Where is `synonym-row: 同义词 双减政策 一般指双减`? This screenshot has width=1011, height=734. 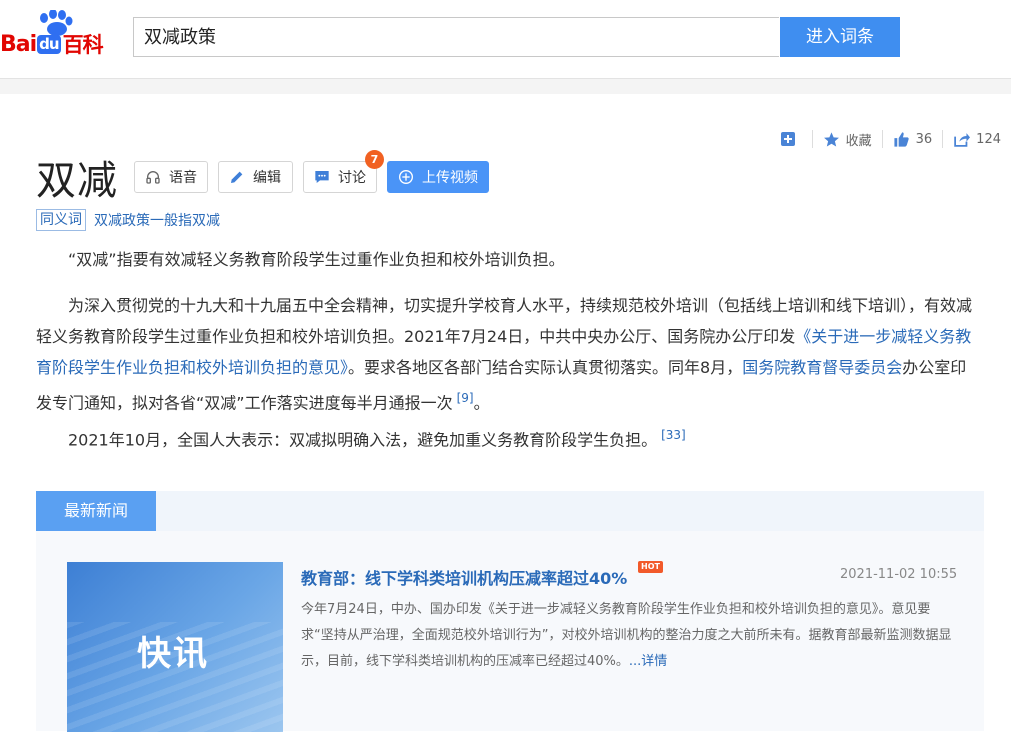 synonym-row: 同义词 双减政策 一般指双减 is located at coordinates (128, 220).